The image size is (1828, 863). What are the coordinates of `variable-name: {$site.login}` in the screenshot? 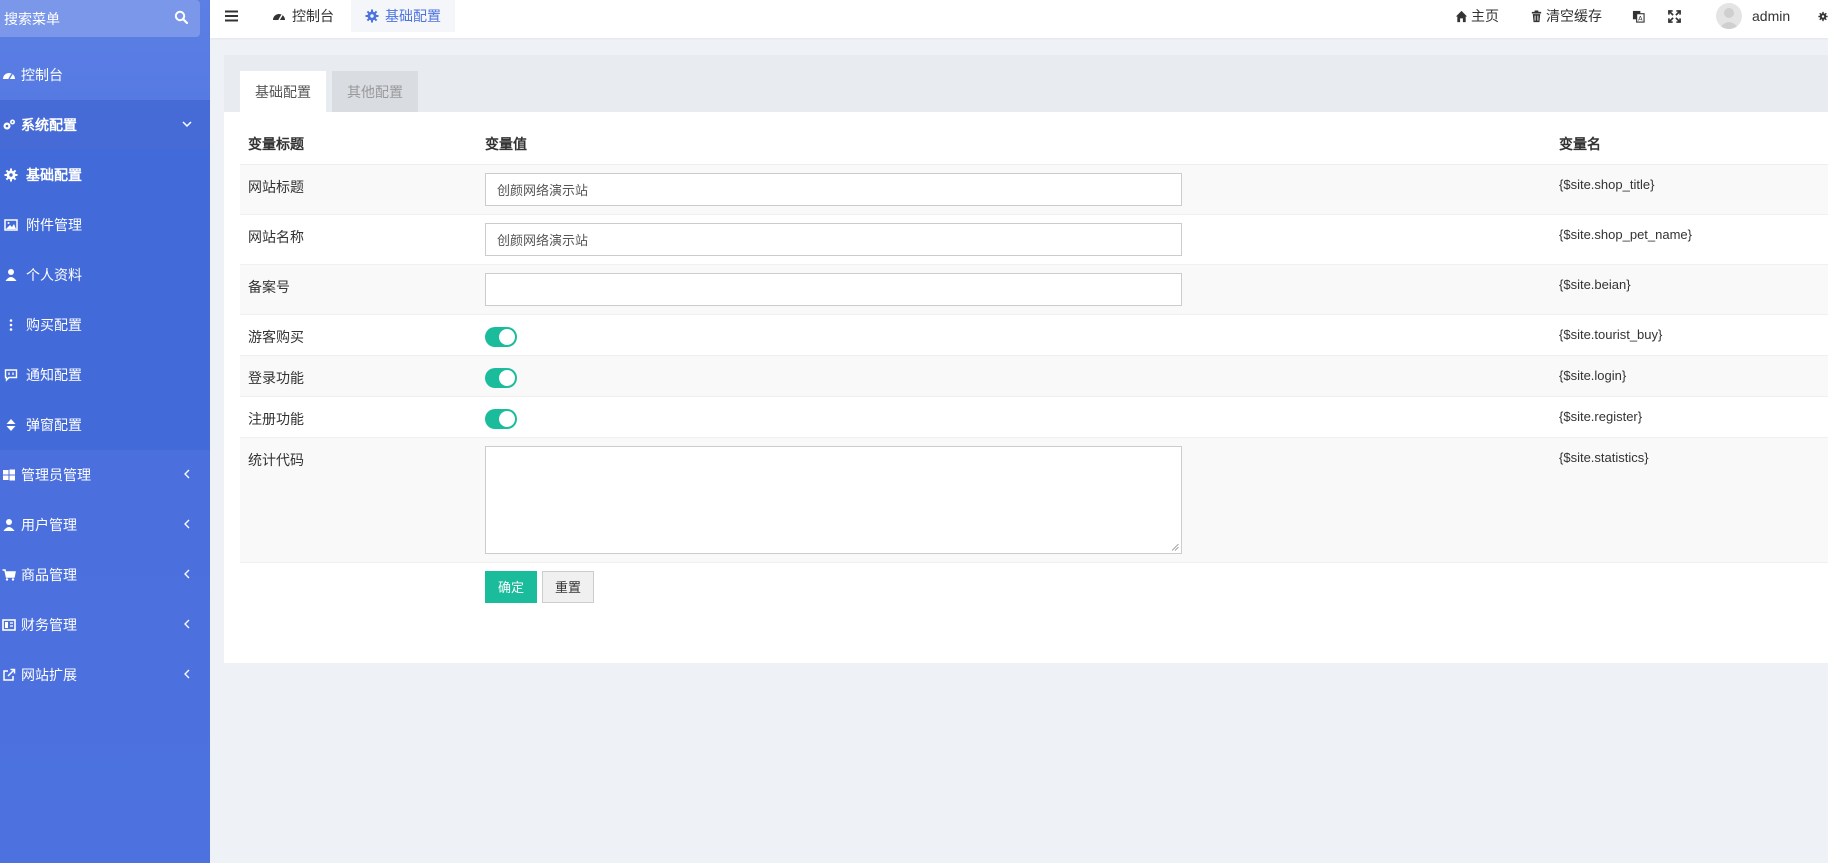 It's located at (1689, 375).